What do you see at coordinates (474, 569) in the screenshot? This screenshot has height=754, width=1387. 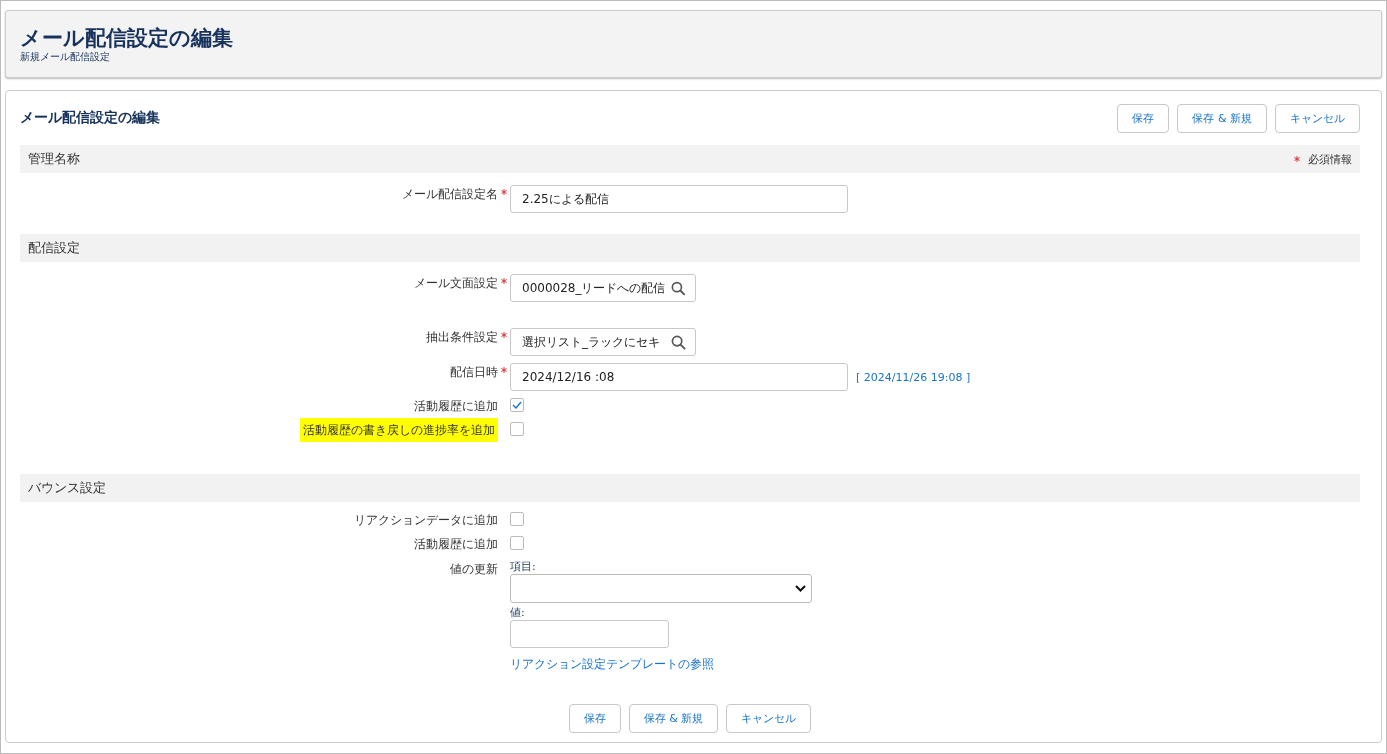 I see `field-label: 値の更新` at bounding box center [474, 569].